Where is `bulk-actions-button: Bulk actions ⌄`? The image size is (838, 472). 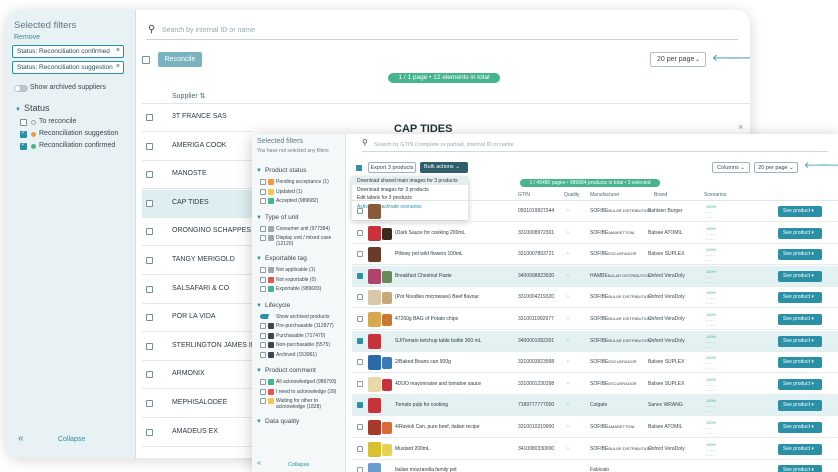 bulk-actions-button: Bulk actions ⌄ is located at coordinates (444, 167).